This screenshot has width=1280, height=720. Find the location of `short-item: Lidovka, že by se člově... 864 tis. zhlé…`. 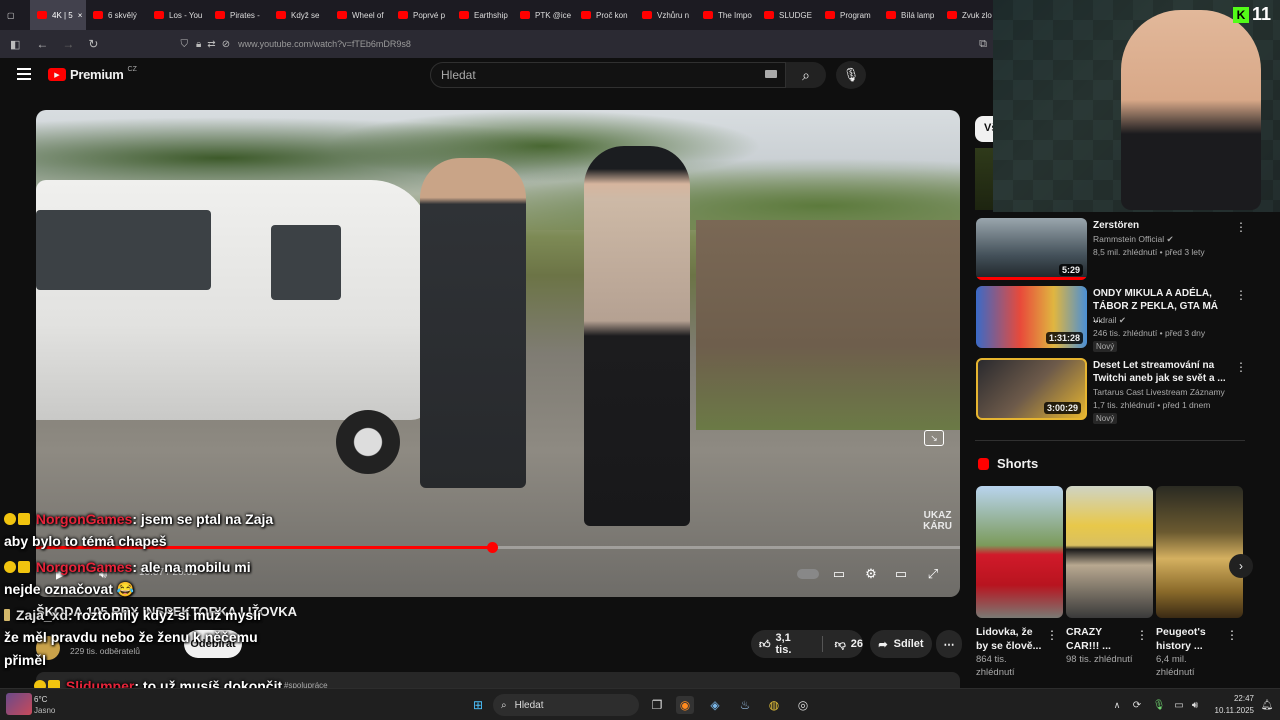

short-item: Lidovka, že by se člově... 864 tis. zhlé… is located at coordinates (1019, 582).